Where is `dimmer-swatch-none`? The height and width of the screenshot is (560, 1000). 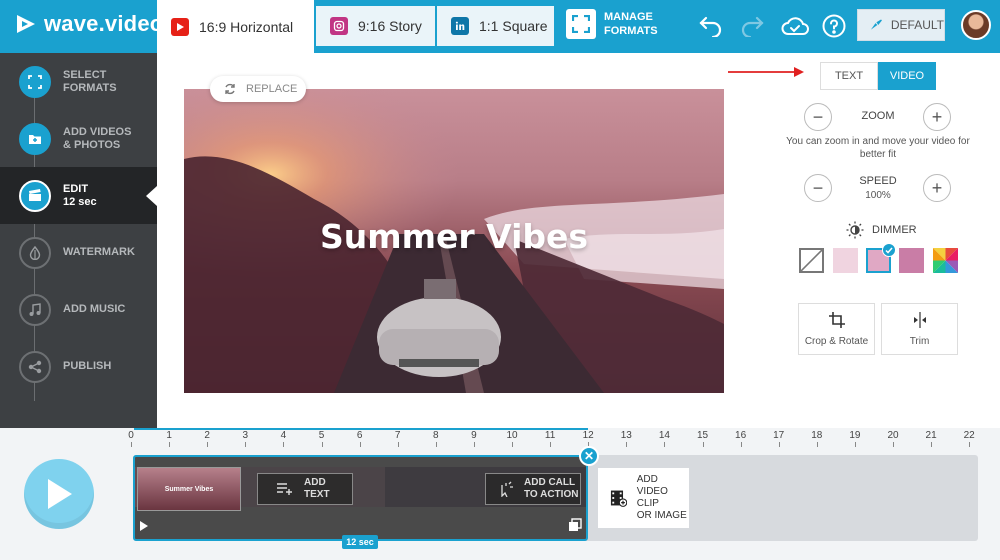
dimmer-swatch-none is located at coordinates (811, 260).